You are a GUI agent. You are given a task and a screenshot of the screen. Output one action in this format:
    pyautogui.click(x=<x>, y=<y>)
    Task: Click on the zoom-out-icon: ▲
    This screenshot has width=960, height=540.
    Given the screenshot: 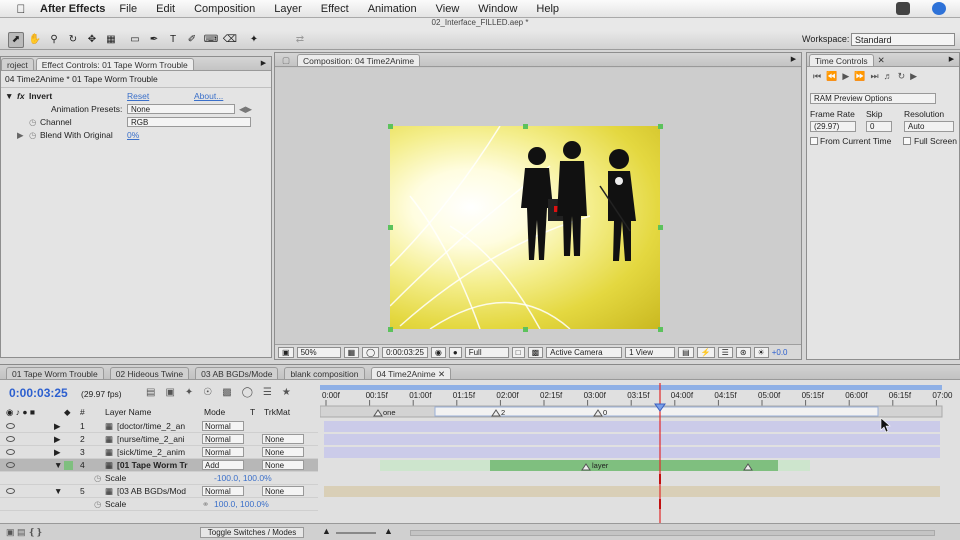 What is the action you would take?
    pyautogui.click(x=326, y=531)
    